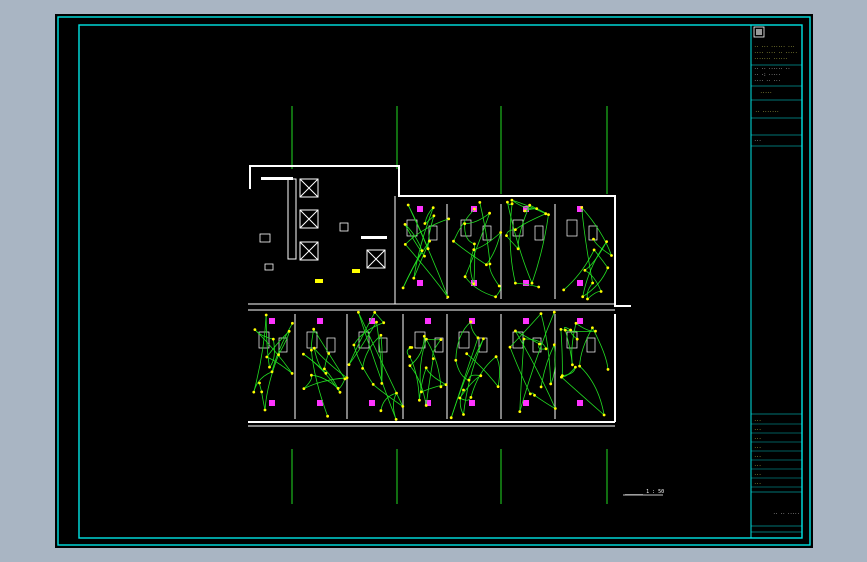 The height and width of the screenshot is (562, 867). Describe the element at coordinates (767, 111) in the screenshot. I see `drawing-name: ·· ·······` at that location.